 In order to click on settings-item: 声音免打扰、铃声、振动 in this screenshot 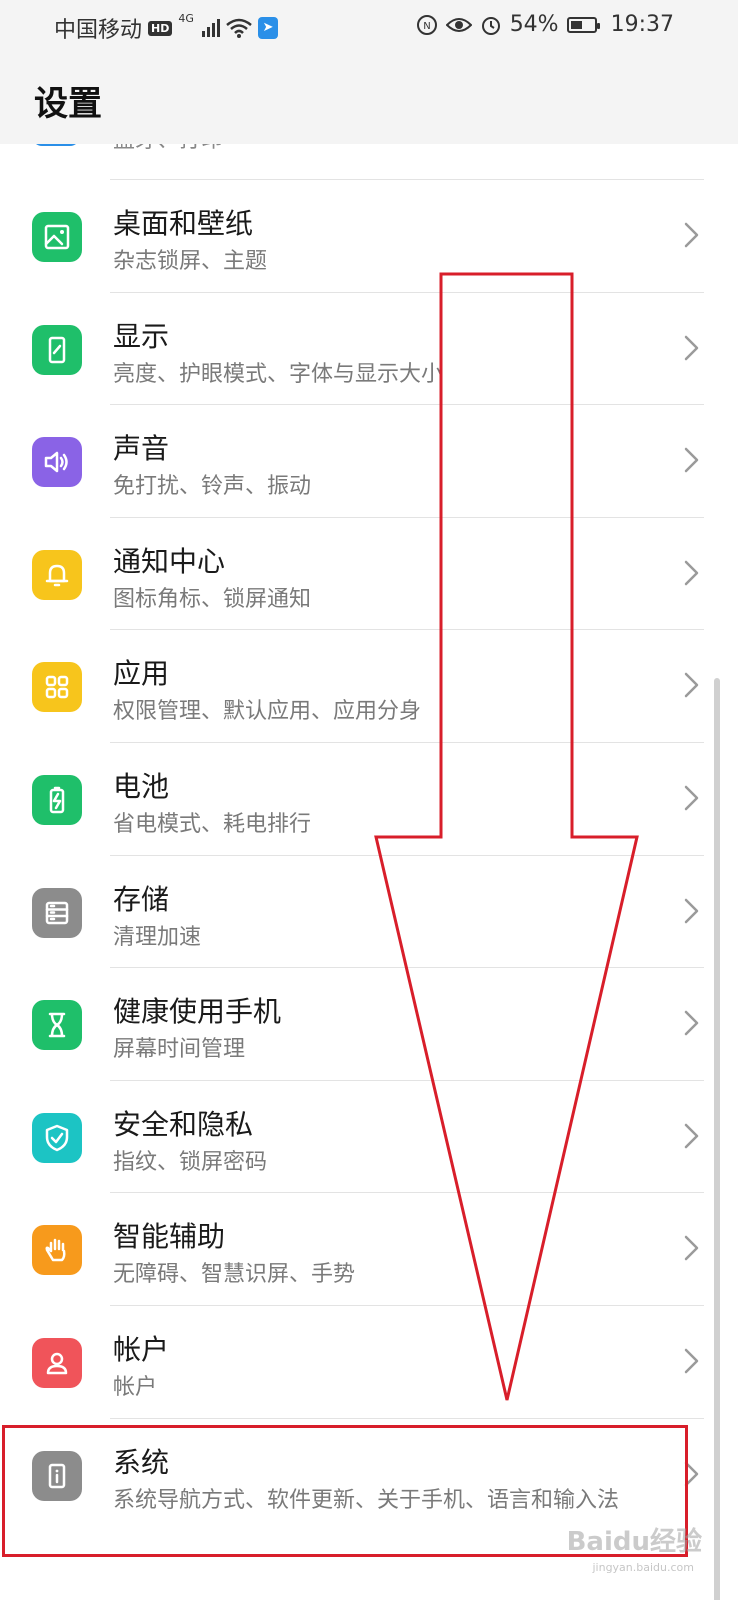, I will do `click(369, 461)`.